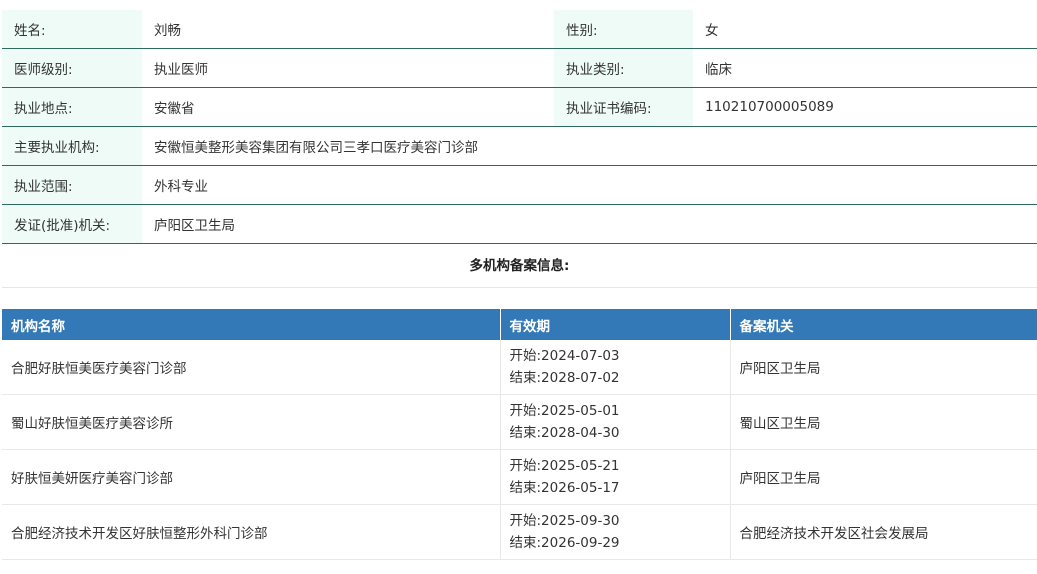 This screenshot has width=1037, height=574. What do you see at coordinates (615, 324) in the screenshot?
I see `header-validity: 有效期` at bounding box center [615, 324].